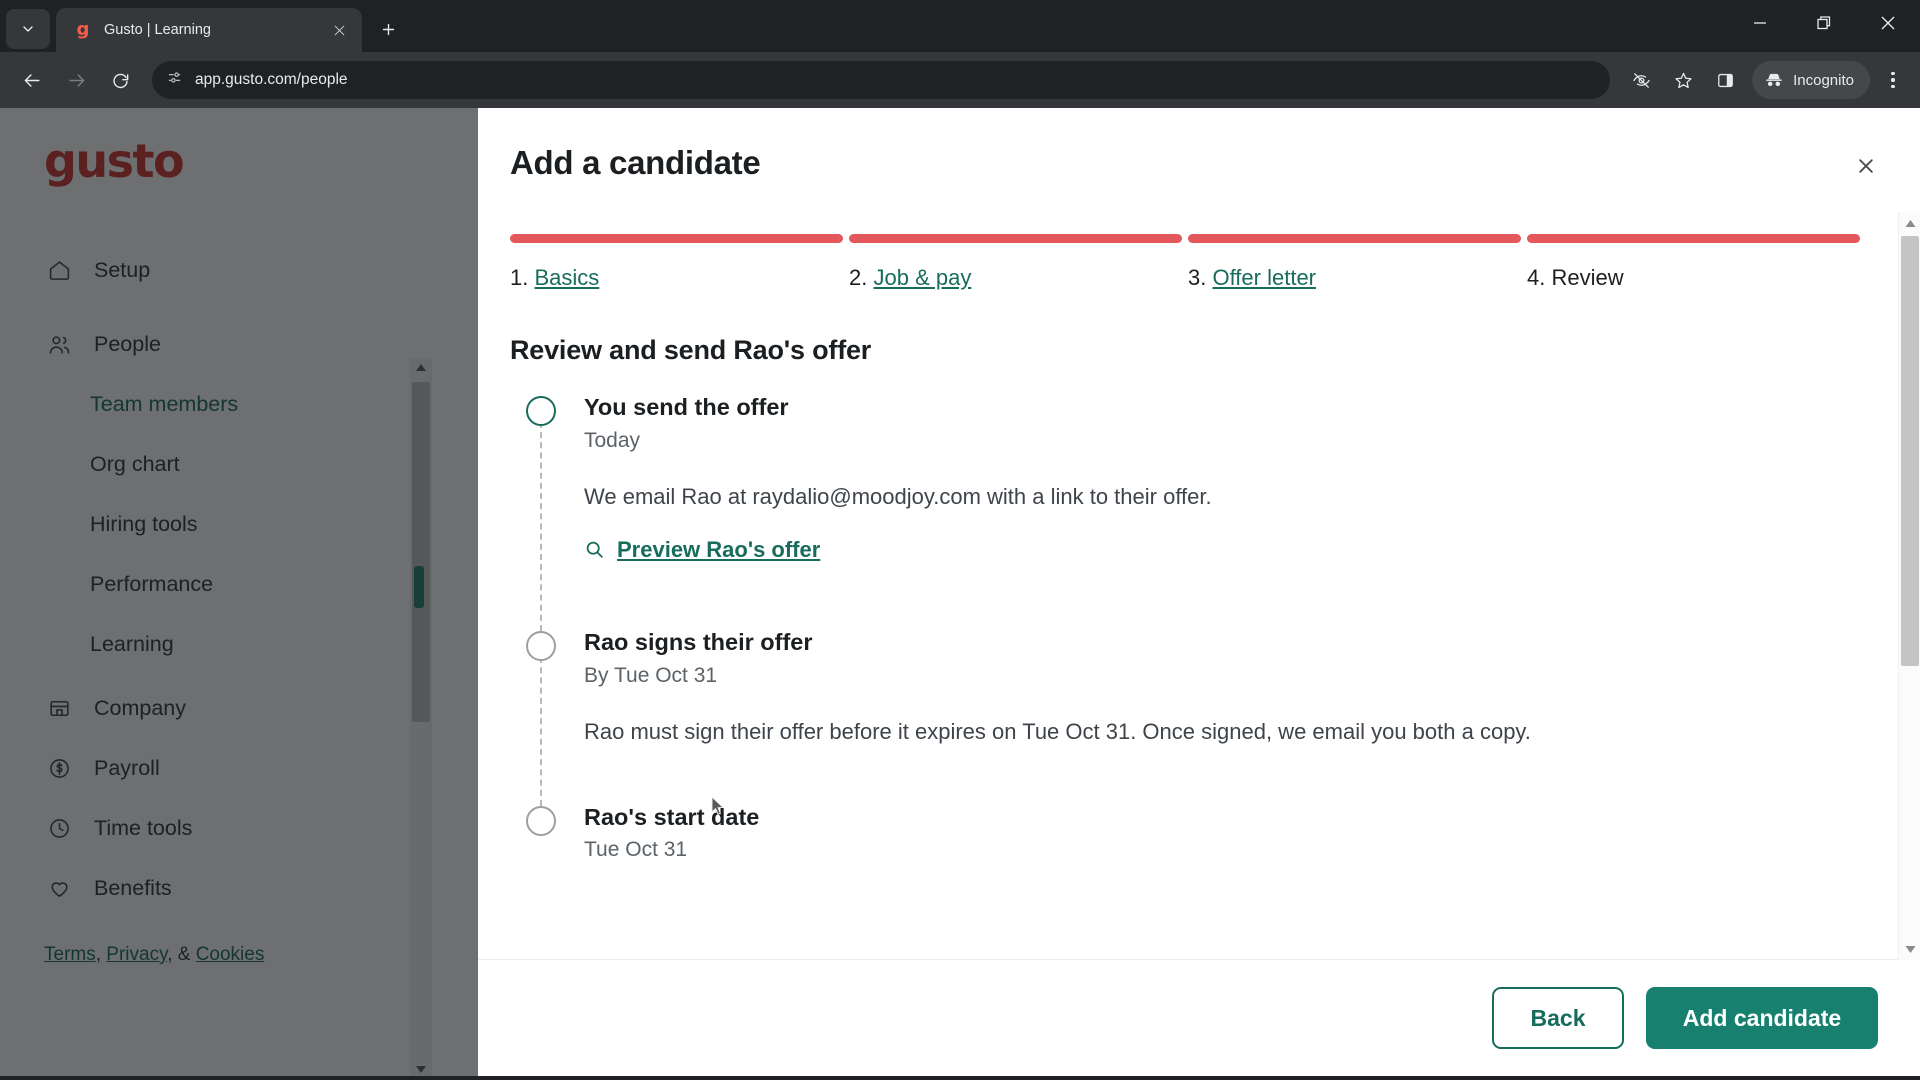 Image resolution: width=1920 pixels, height=1080 pixels. Describe the element at coordinates (1693, 262) in the screenshot. I see `step-review: 4. Review` at that location.